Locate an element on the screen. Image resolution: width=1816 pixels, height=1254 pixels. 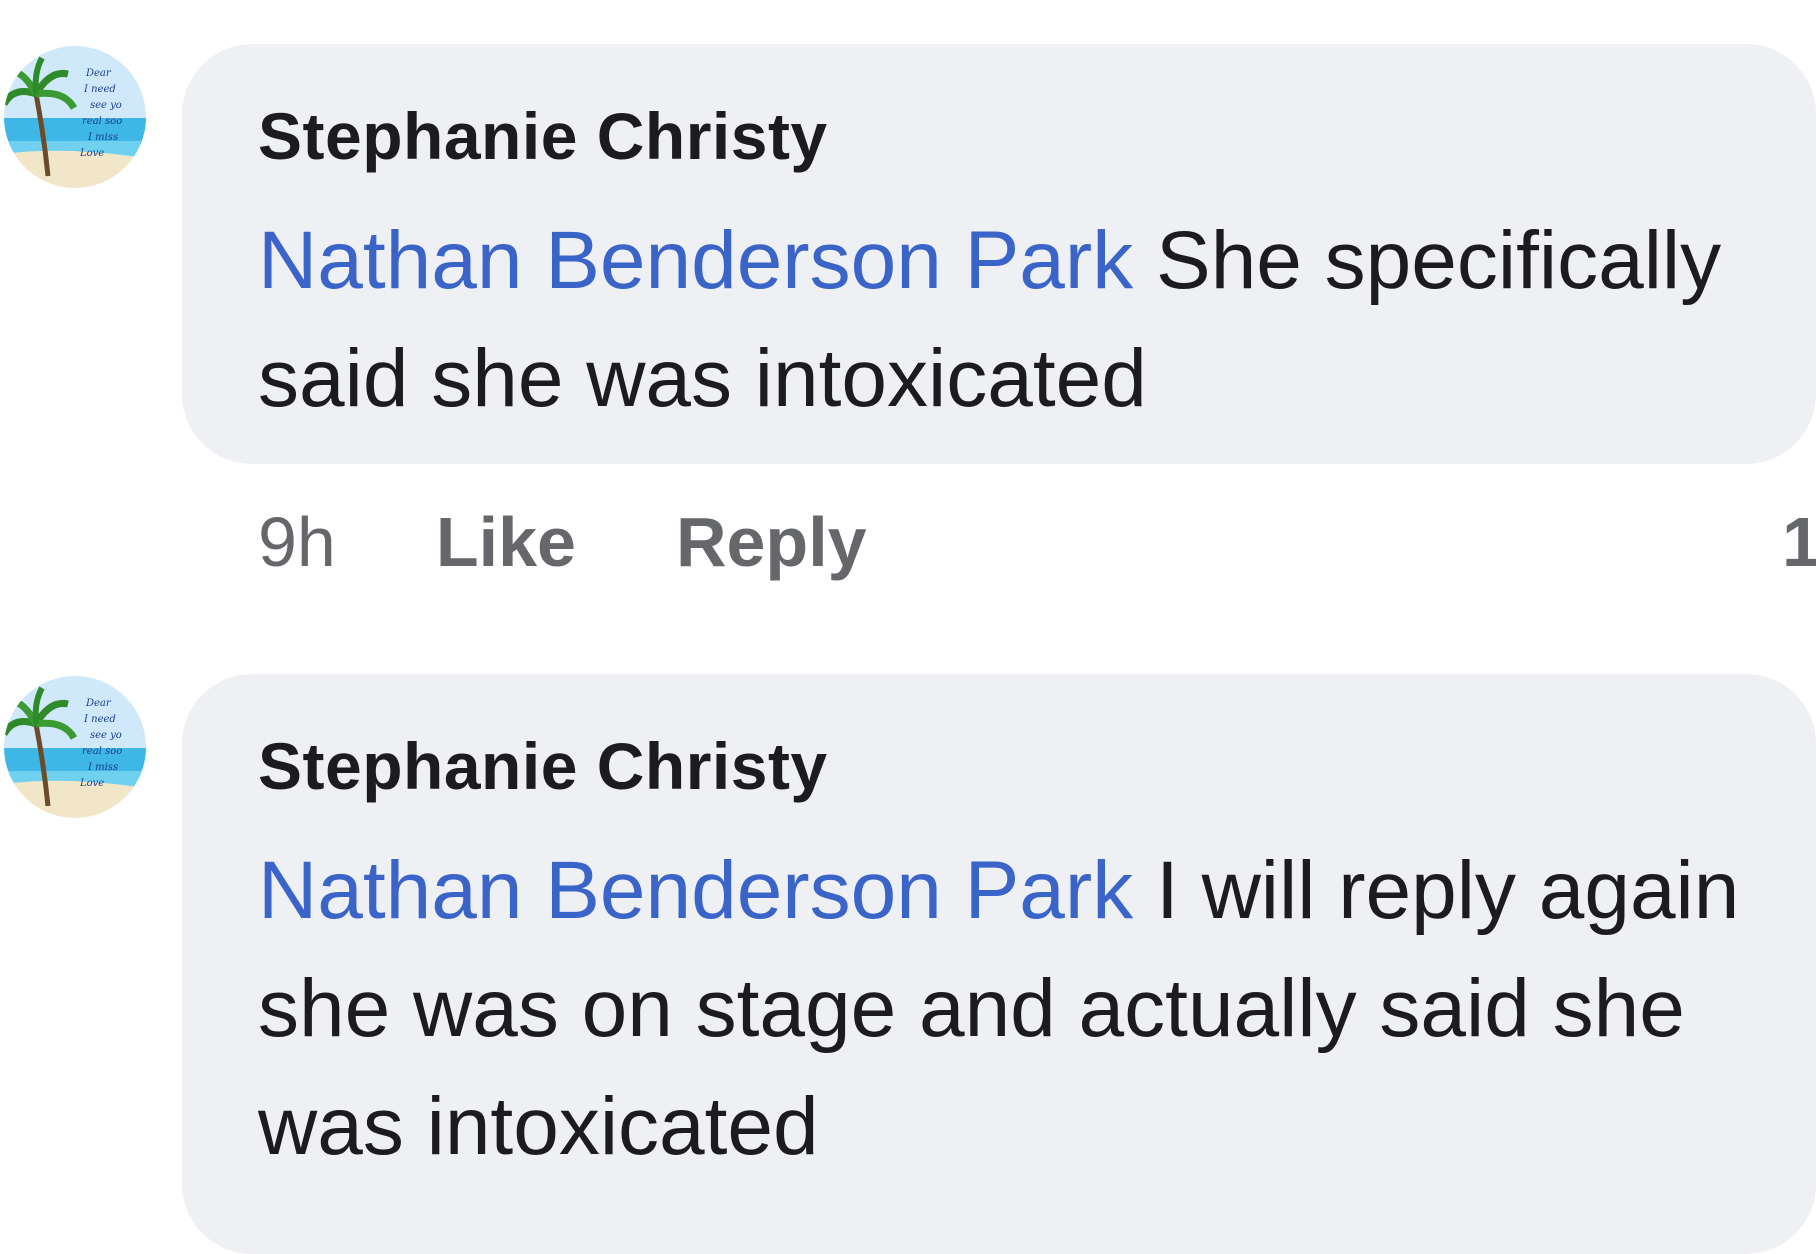
reaction-count: 1 is located at coordinates (1799, 542).